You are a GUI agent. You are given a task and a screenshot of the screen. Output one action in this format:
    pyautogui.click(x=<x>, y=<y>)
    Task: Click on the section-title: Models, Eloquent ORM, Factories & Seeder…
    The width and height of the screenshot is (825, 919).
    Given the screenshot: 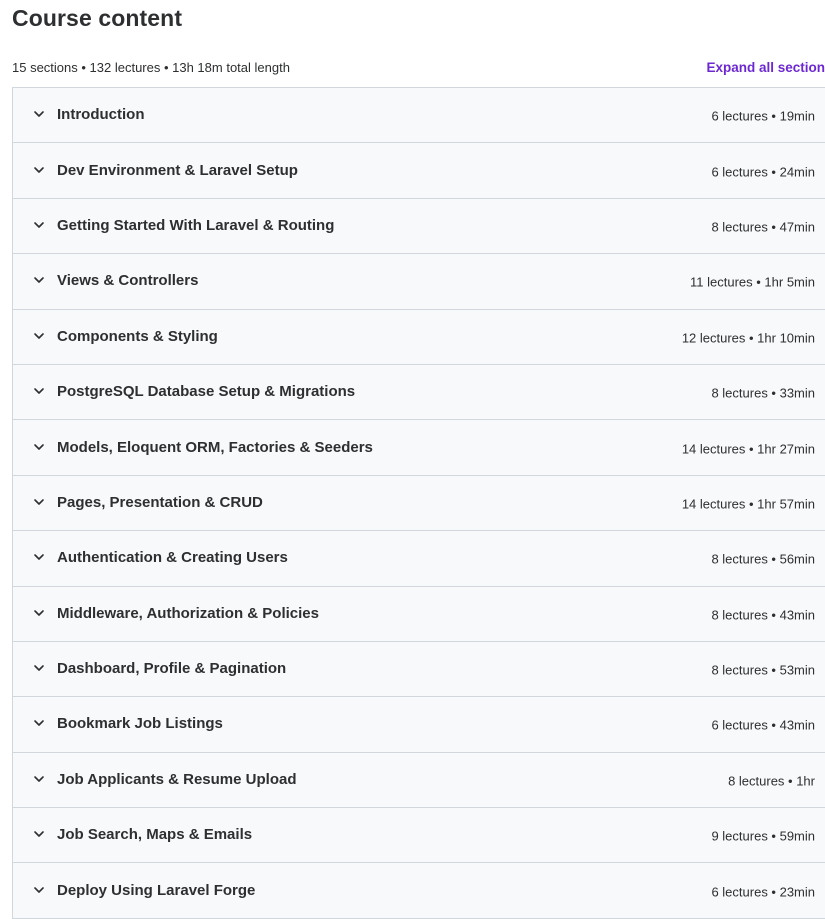 What is the action you would take?
    pyautogui.click(x=215, y=447)
    